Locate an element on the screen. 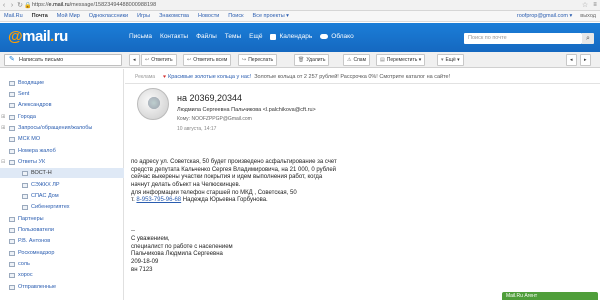 This screenshot has width=600, height=300. prev-message-button: ◂ is located at coordinates (571, 60).